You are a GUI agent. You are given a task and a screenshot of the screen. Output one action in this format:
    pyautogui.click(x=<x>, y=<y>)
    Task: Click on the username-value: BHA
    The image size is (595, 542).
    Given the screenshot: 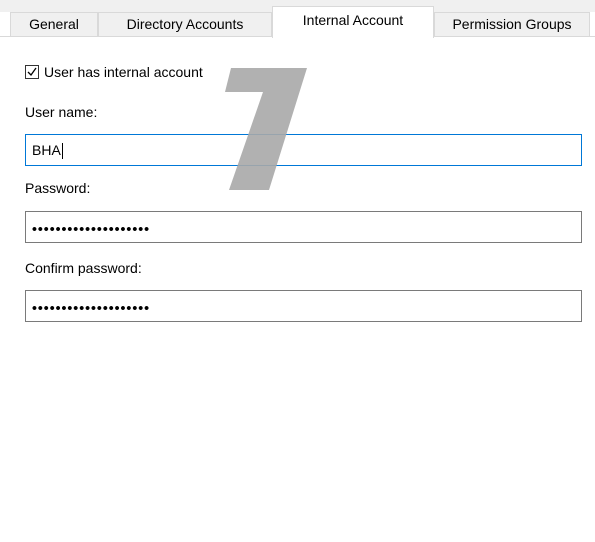 What is the action you would take?
    pyautogui.click(x=46, y=150)
    